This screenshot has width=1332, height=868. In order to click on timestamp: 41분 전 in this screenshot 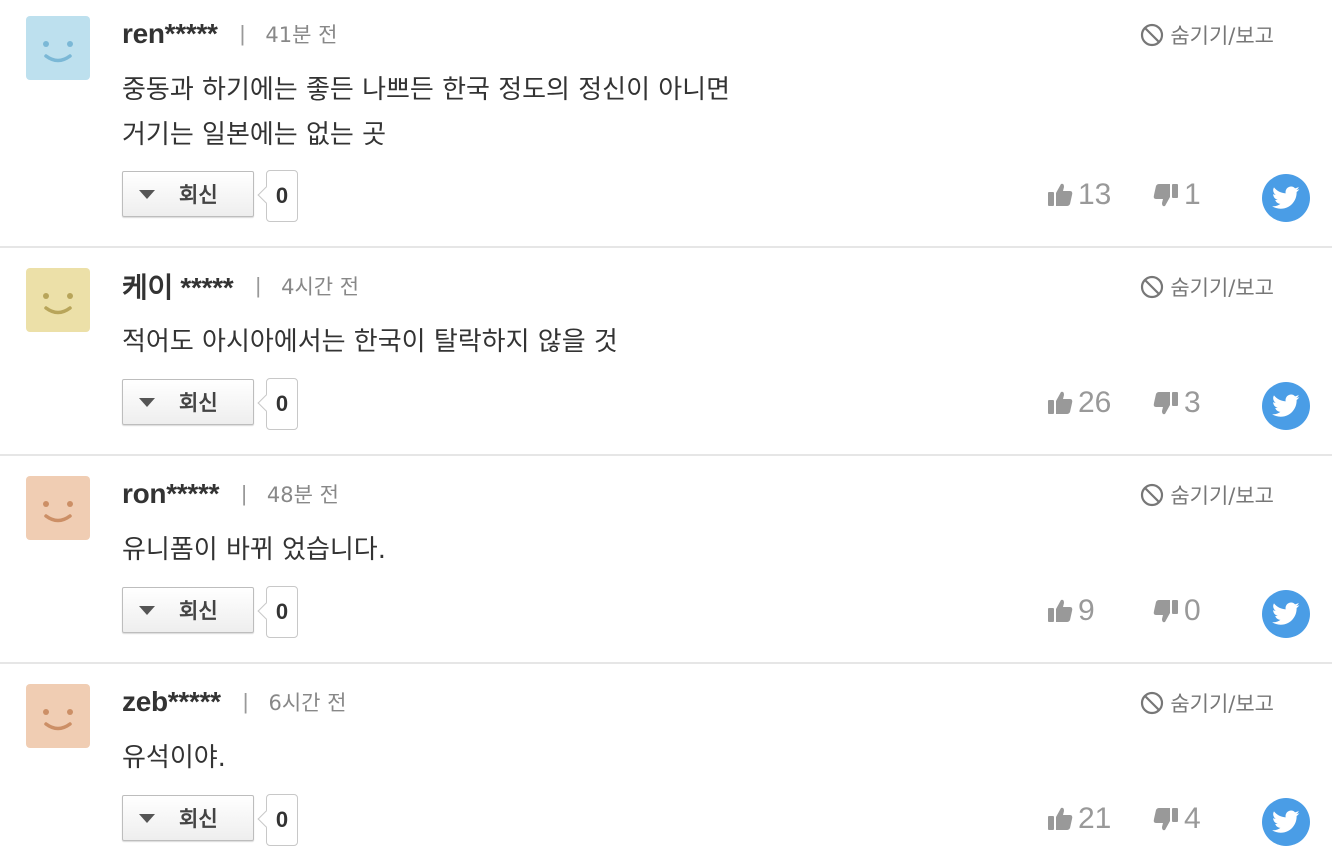, I will do `click(301, 35)`.